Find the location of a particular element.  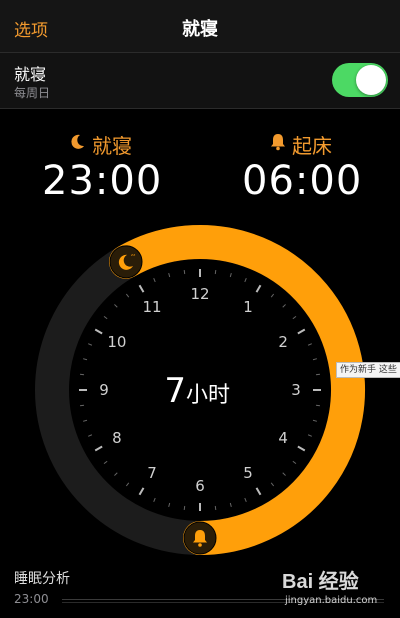

wake-header: 起床 is located at coordinates (301, 144).